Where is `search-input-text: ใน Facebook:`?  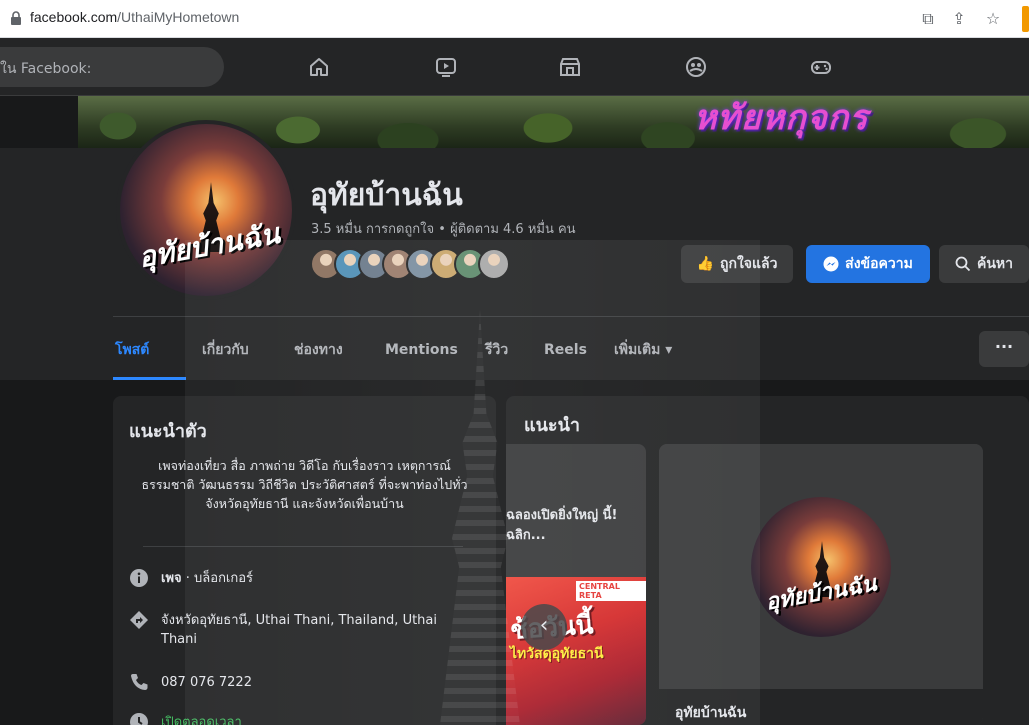 search-input-text: ใน Facebook: is located at coordinates (46, 69).